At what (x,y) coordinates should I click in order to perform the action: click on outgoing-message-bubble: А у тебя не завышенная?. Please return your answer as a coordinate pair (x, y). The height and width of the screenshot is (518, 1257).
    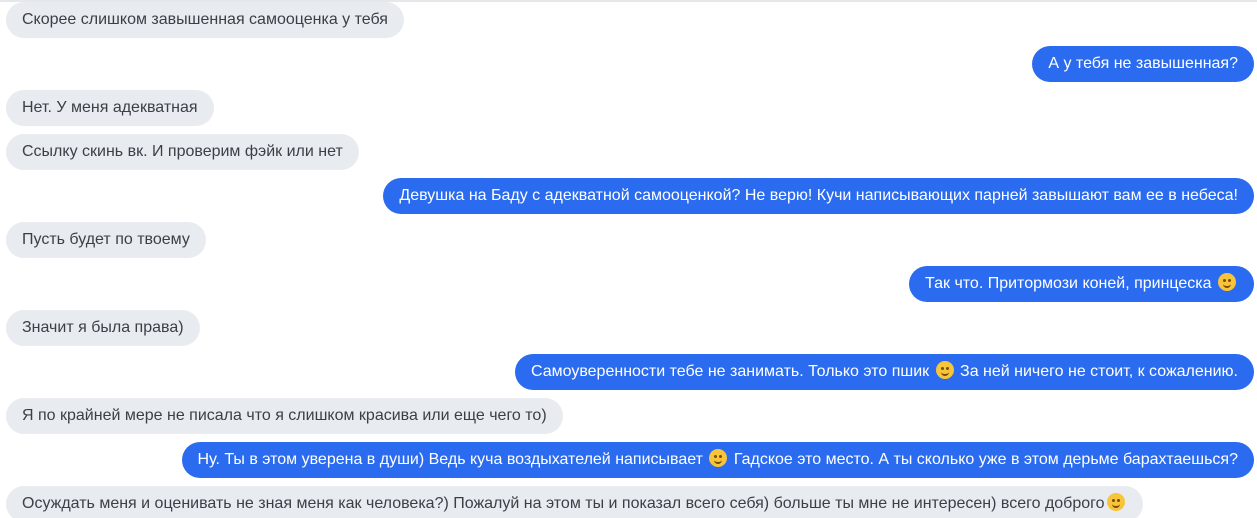
    Looking at the image, I should click on (1143, 64).